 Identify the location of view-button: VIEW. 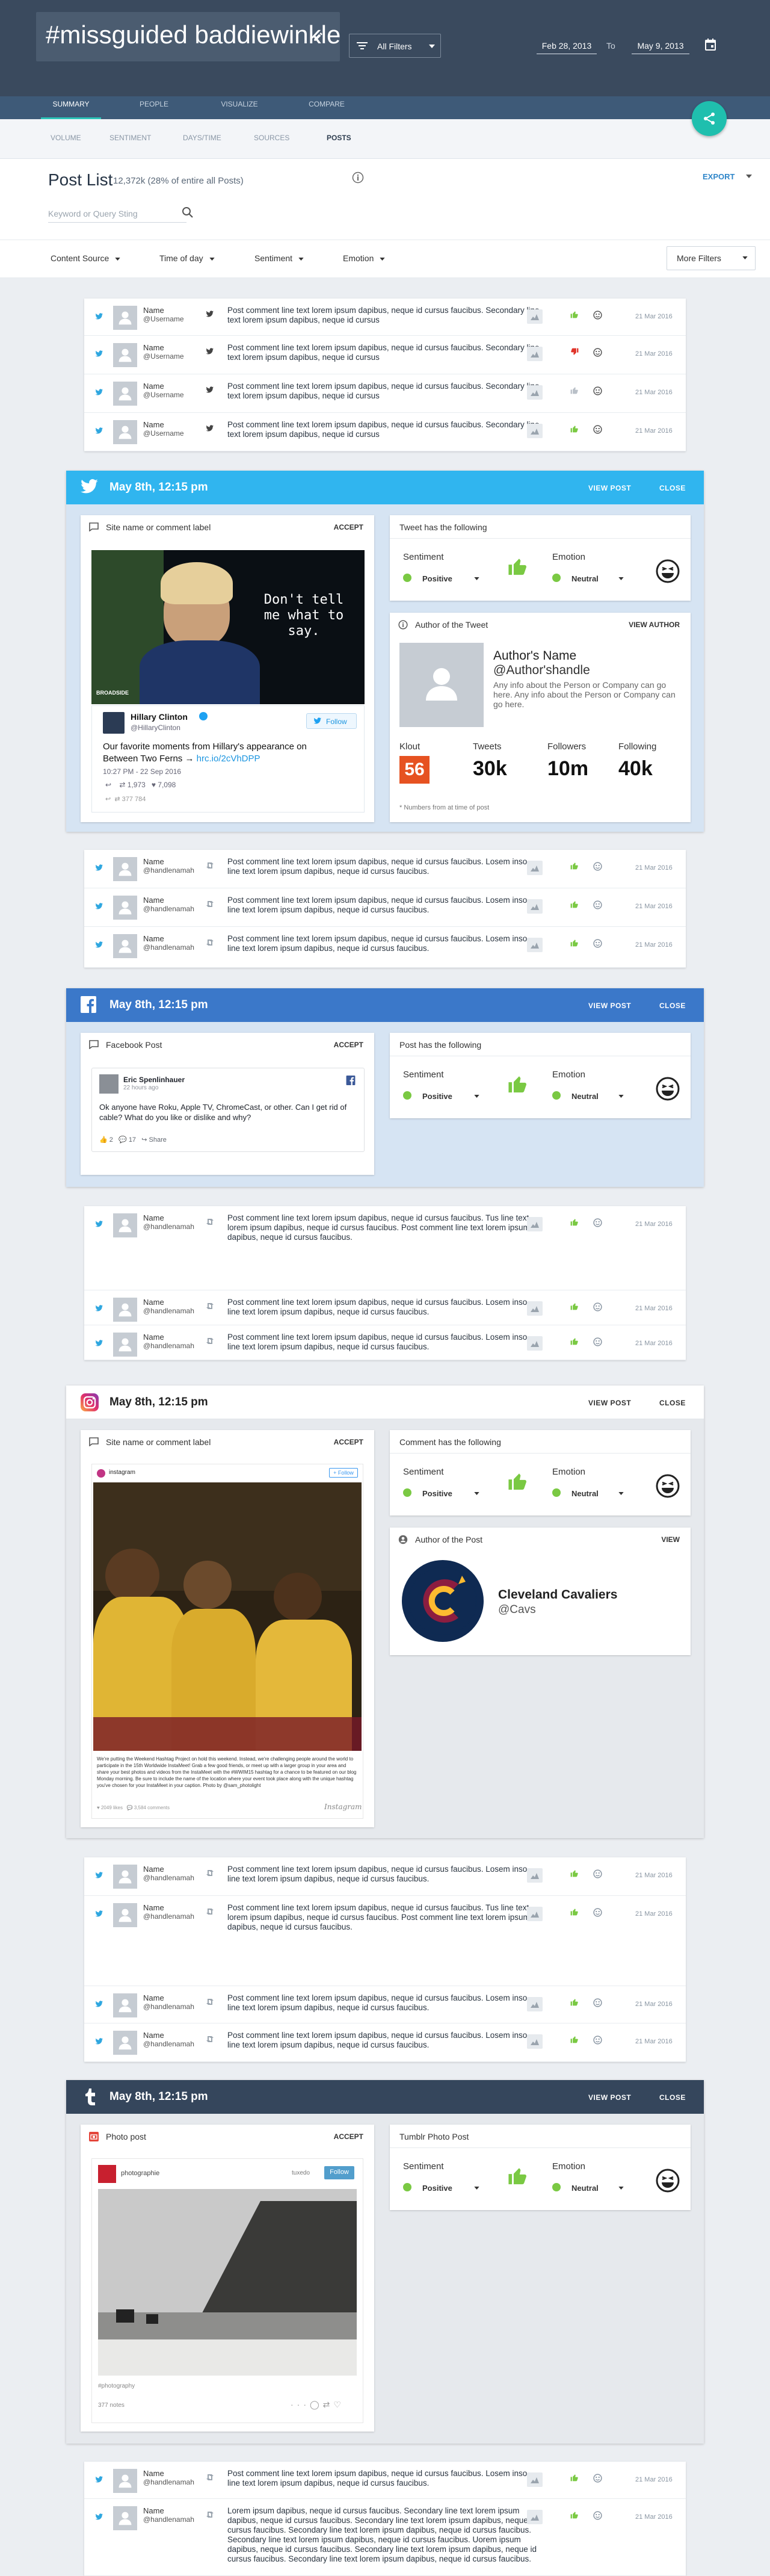
(670, 1540).